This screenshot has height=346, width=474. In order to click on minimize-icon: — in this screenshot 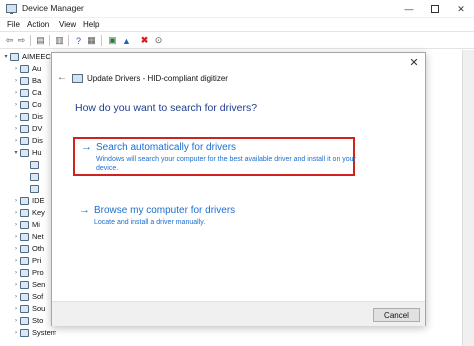, I will do `click(409, 9)`.